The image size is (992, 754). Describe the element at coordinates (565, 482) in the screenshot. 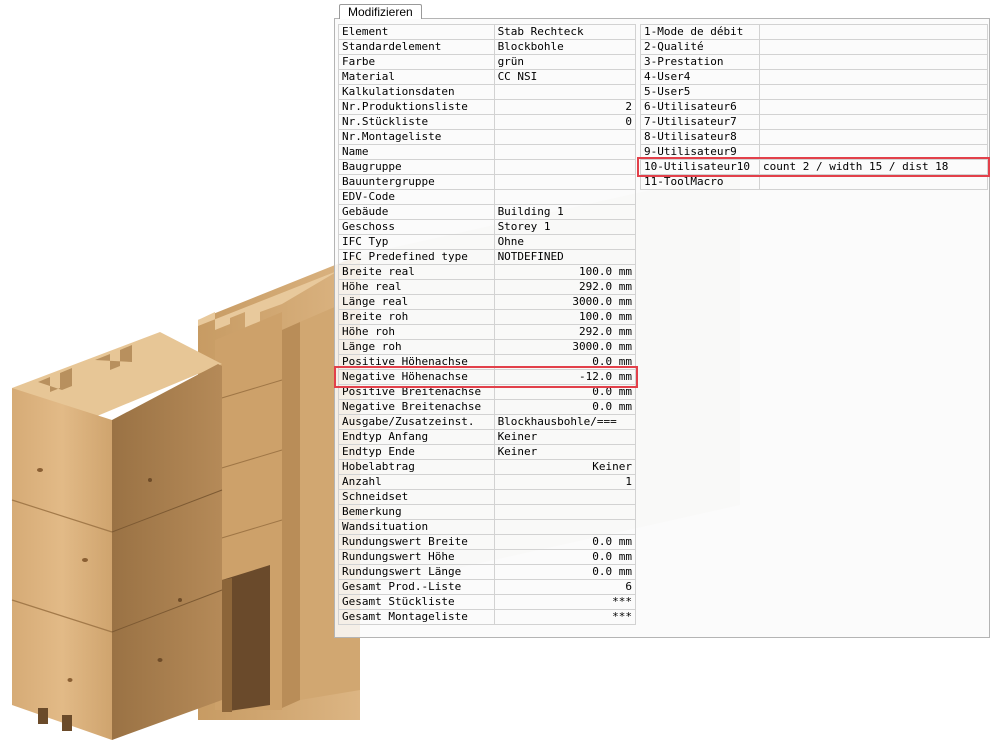

I see `property-value: 1` at that location.